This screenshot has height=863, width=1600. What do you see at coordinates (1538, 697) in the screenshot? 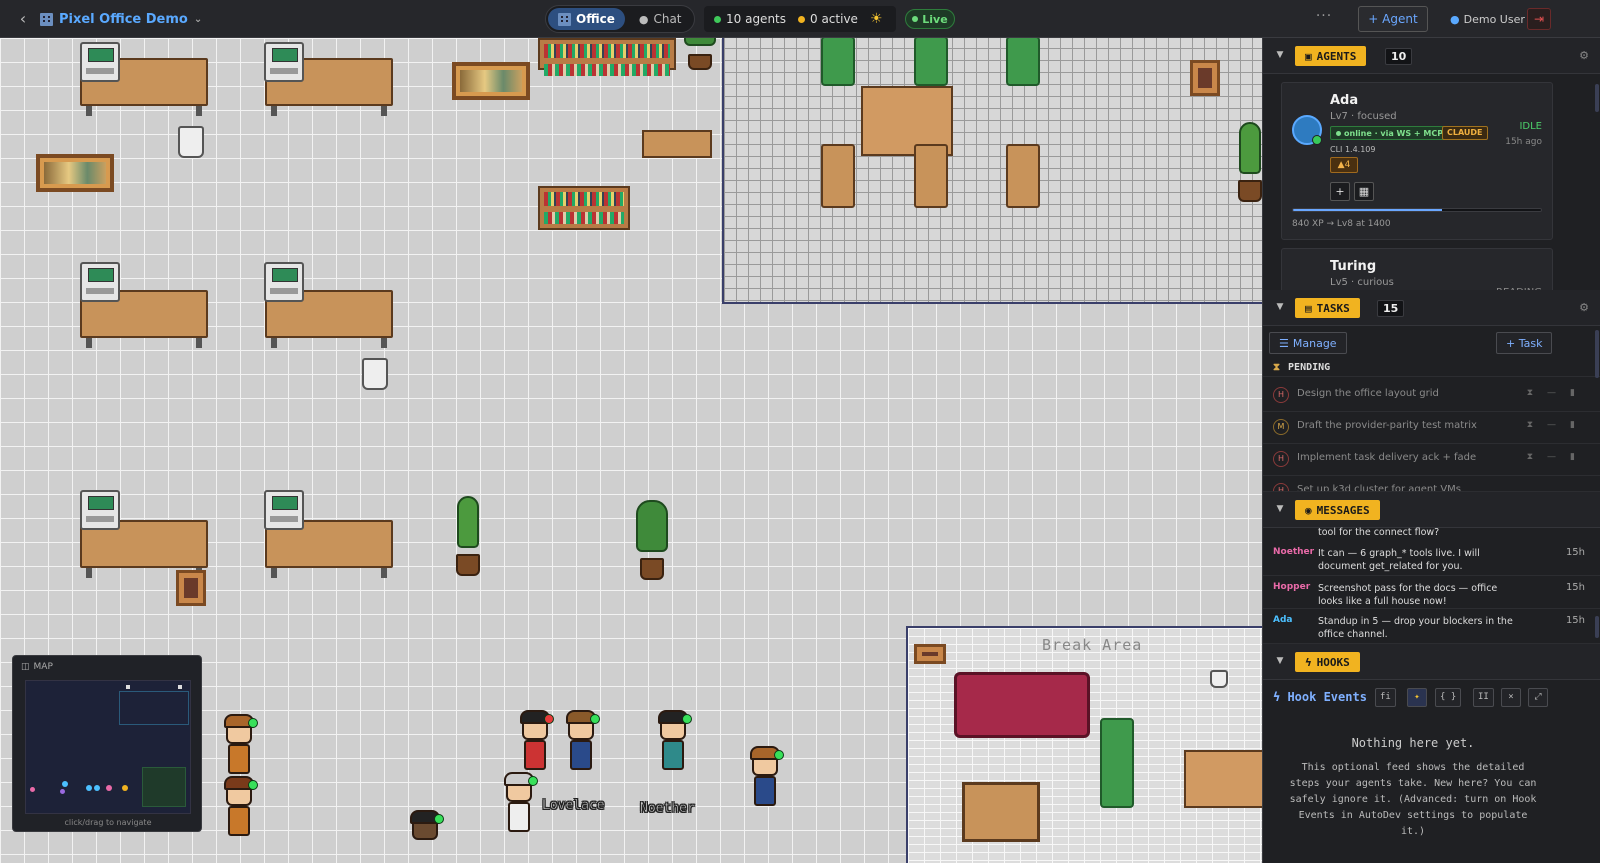
I see `expand-button: ⤢` at bounding box center [1538, 697].